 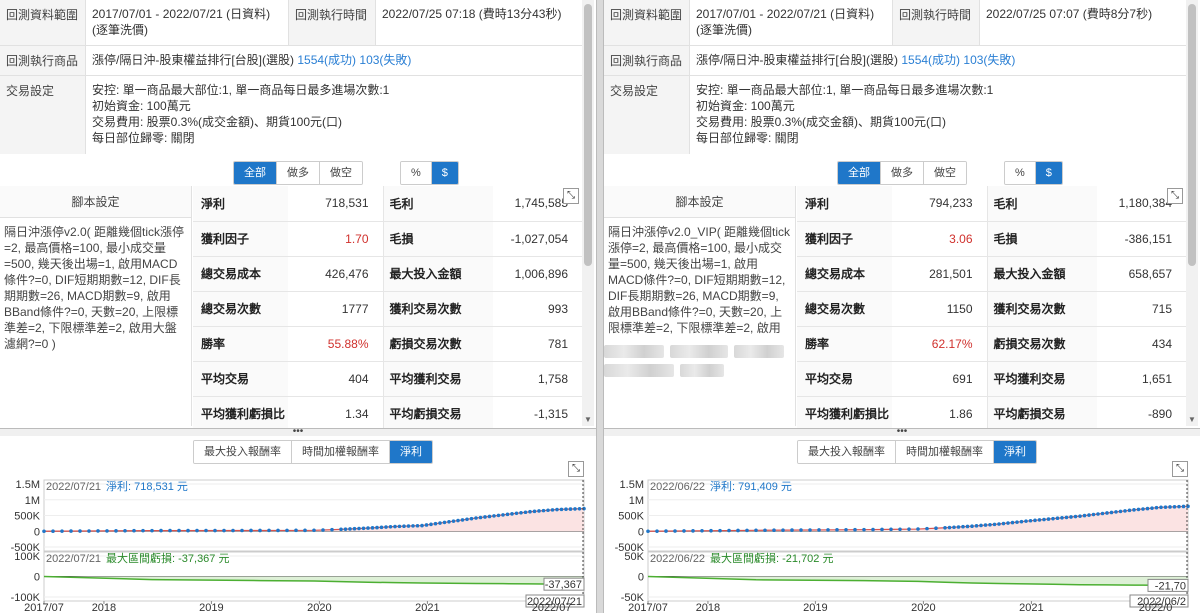 What do you see at coordinates (240, 344) in the screenshot?
I see `stat-label: 勝率` at bounding box center [240, 344].